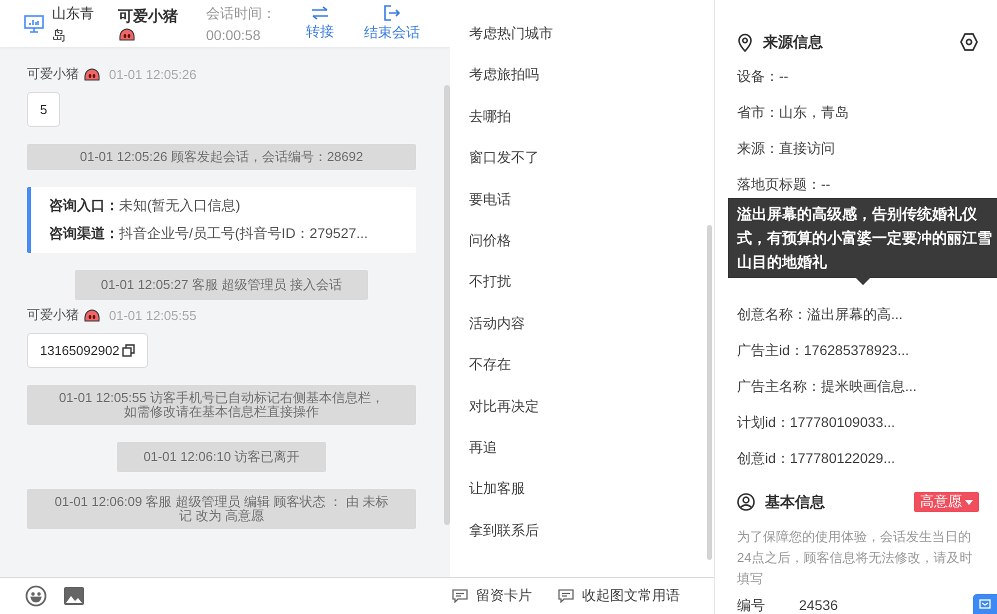 Image resolution: width=997 pixels, height=614 pixels. What do you see at coordinates (128, 350) in the screenshot?
I see `copy-icon` at bounding box center [128, 350].